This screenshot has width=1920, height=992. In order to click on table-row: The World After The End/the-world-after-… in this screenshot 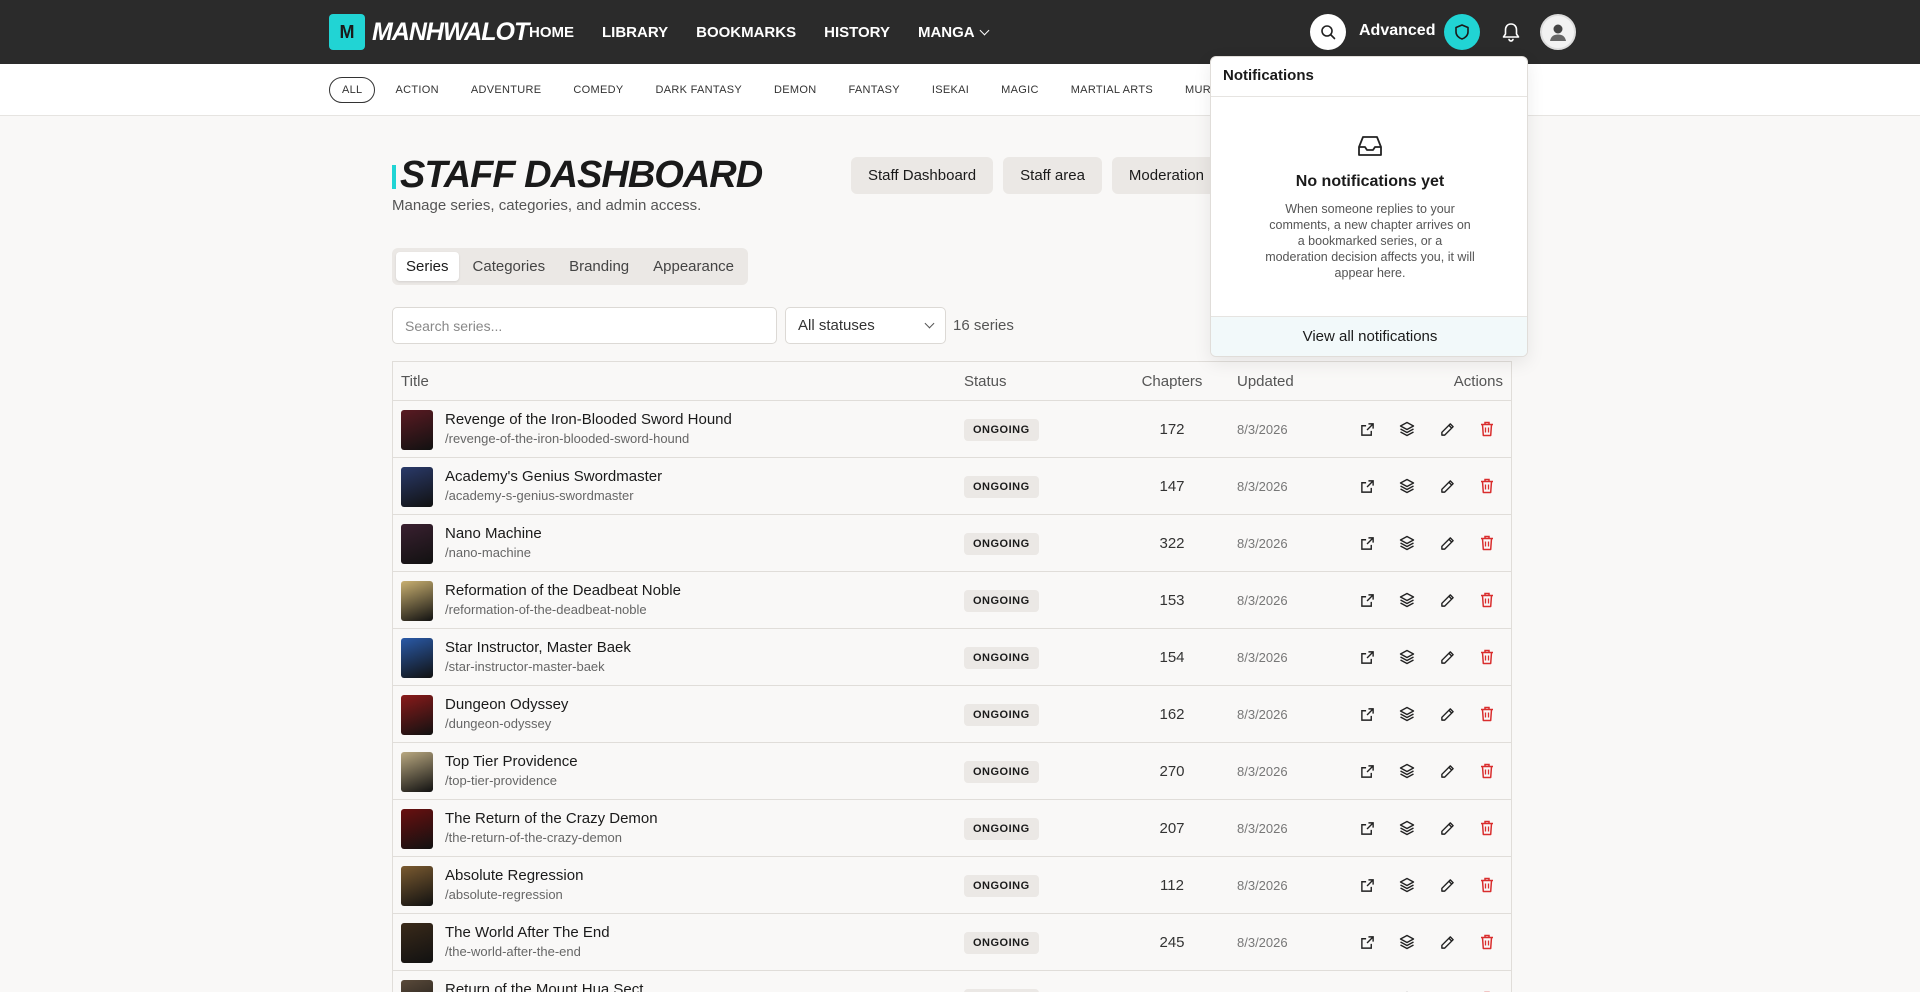, I will do `click(952, 942)`.